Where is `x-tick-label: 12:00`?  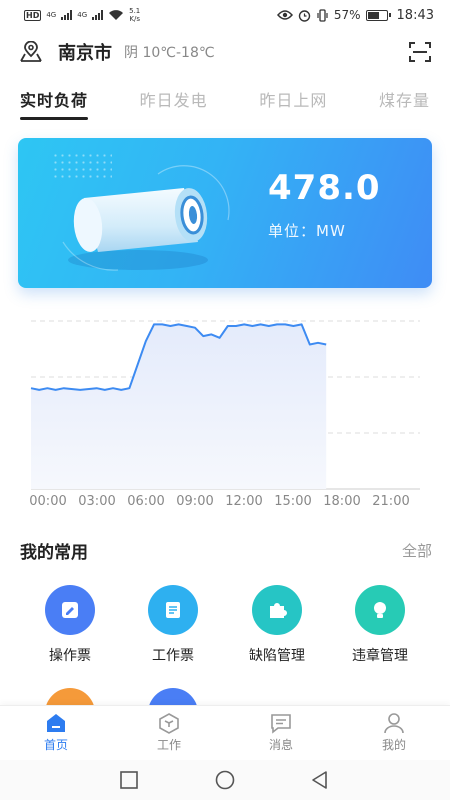
x-tick-label: 12:00 is located at coordinates (244, 501).